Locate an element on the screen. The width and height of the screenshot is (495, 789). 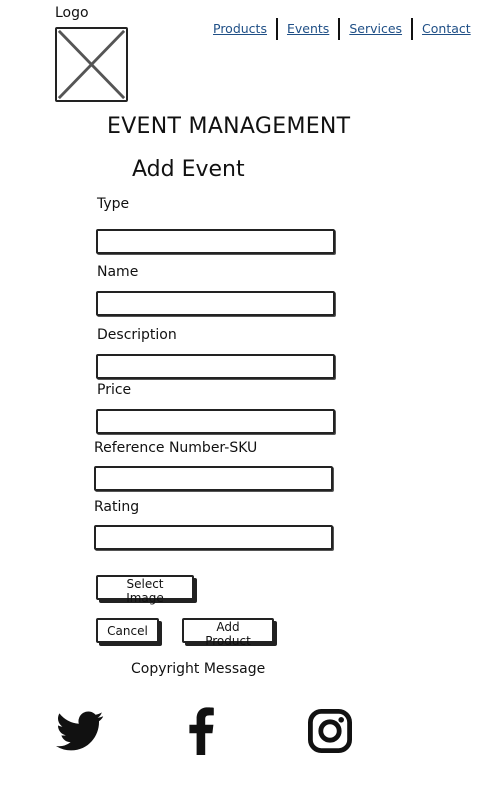
copyright-message: Copyright Message is located at coordinates (198, 669).